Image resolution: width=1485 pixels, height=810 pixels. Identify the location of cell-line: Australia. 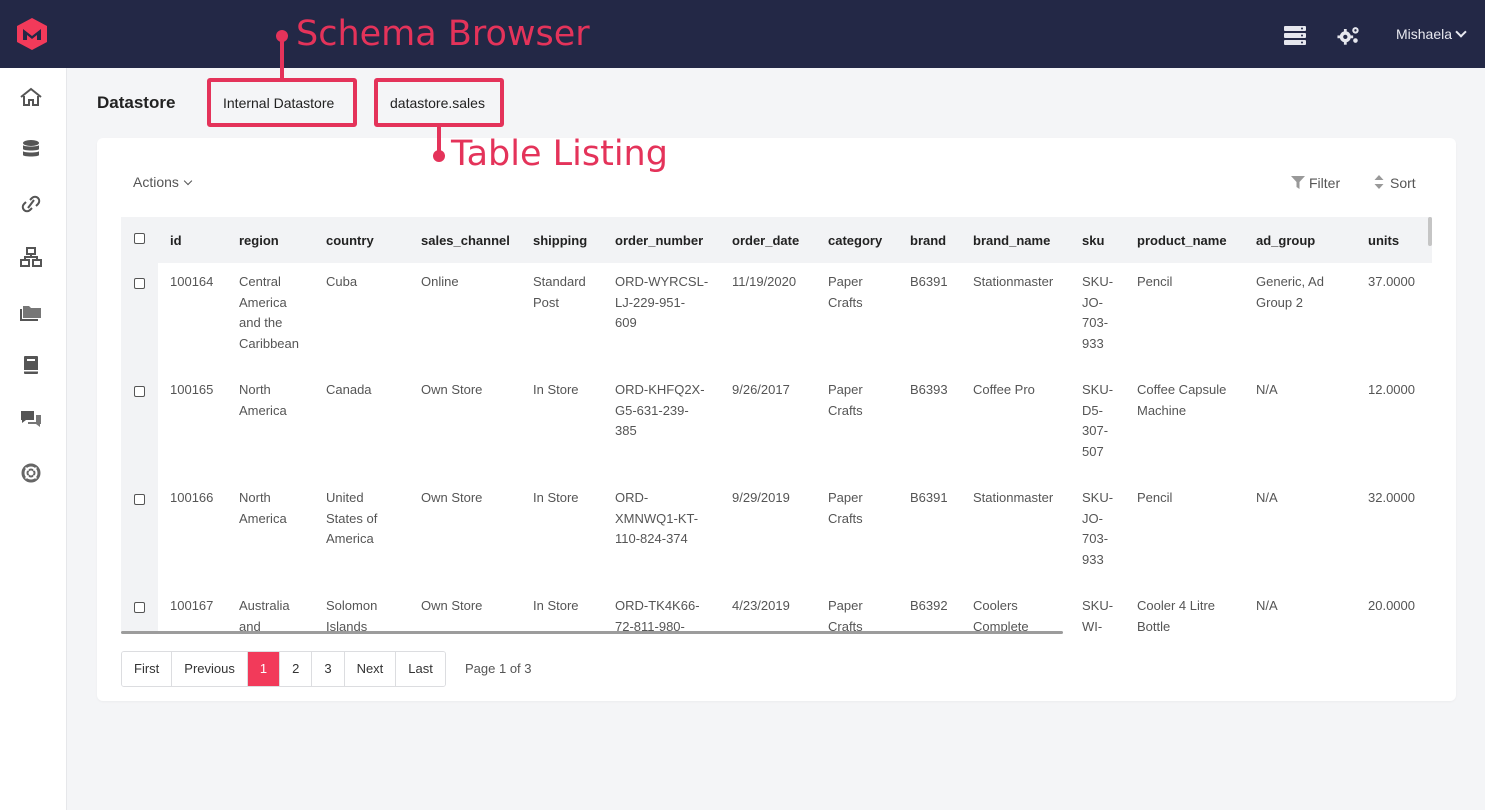
(264, 605).